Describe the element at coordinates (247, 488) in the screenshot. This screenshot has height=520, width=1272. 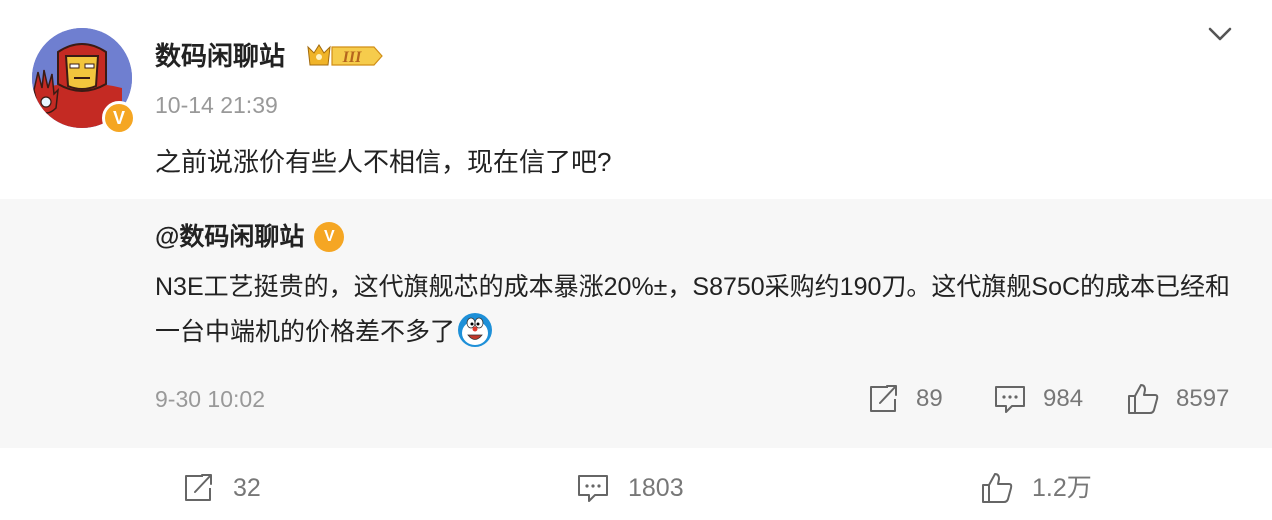
I see `share-count: 32` at that location.